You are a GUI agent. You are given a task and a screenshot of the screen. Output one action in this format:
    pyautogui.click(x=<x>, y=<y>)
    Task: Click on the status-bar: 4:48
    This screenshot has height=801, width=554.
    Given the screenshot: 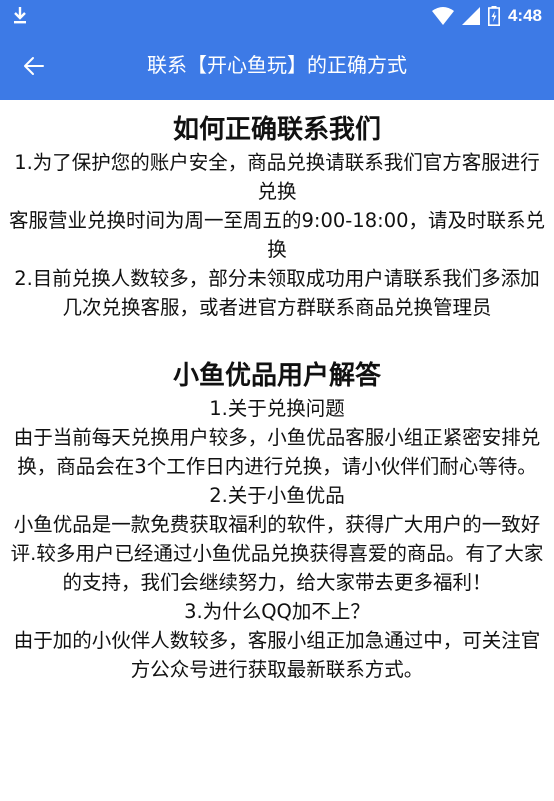 What is the action you would take?
    pyautogui.click(x=277, y=16)
    